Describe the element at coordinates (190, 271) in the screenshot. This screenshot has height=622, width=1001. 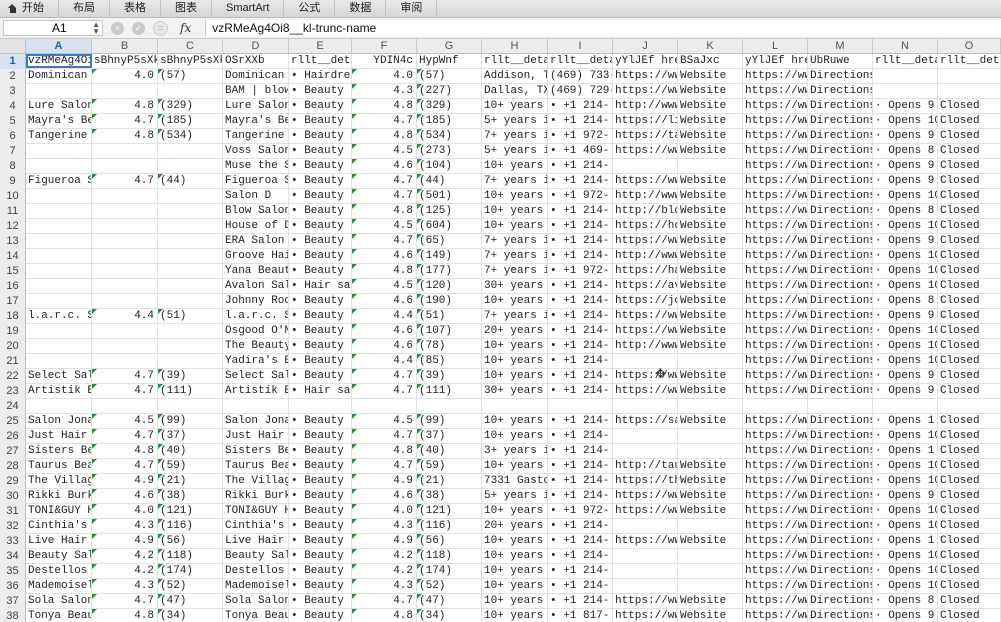
I see `cell-c15` at that location.